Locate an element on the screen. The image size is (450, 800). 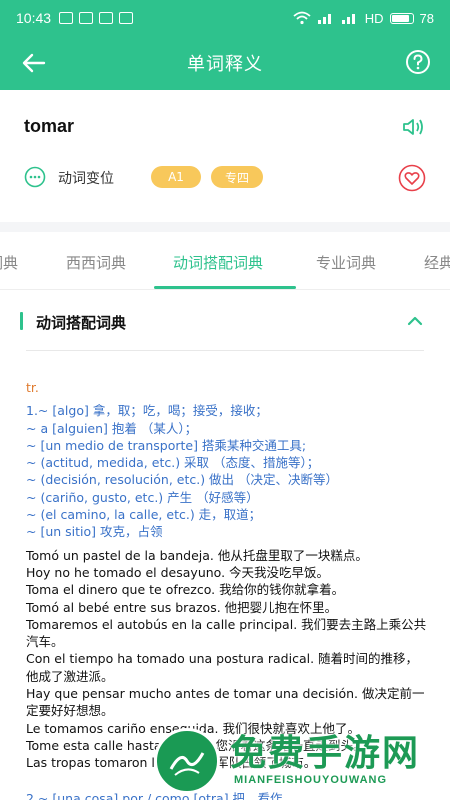
sense-line: ~ [un medio de transporte] 搭乘某种交通工具; is located at coordinates (166, 445).